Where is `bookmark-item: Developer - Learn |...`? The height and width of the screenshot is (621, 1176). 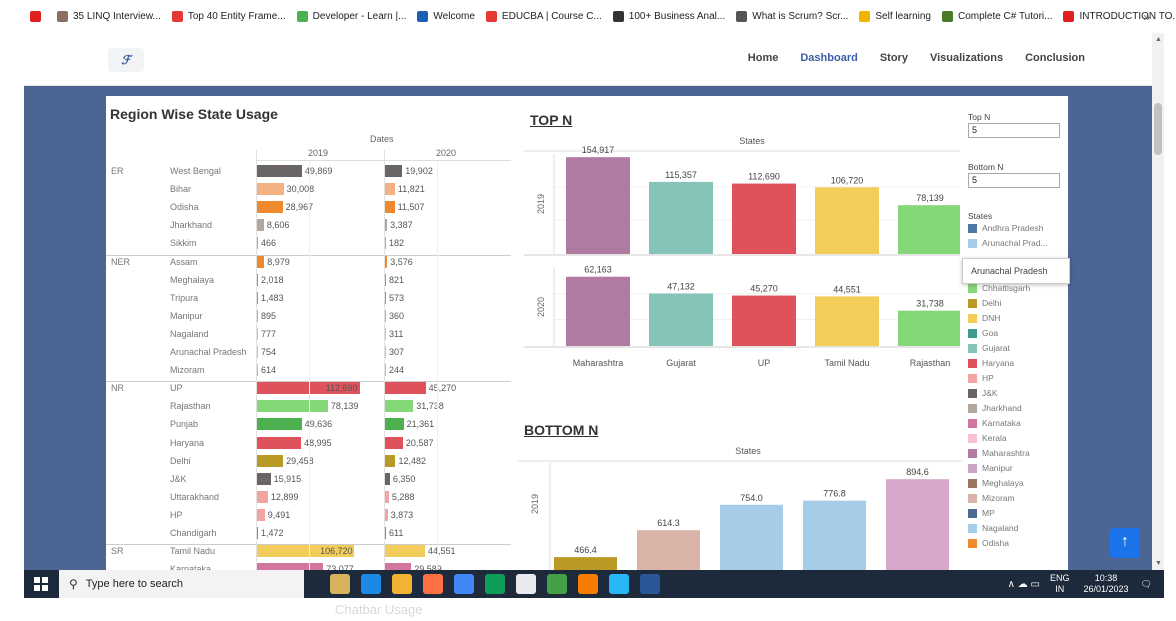 bookmark-item: Developer - Learn |... is located at coordinates (351, 16).